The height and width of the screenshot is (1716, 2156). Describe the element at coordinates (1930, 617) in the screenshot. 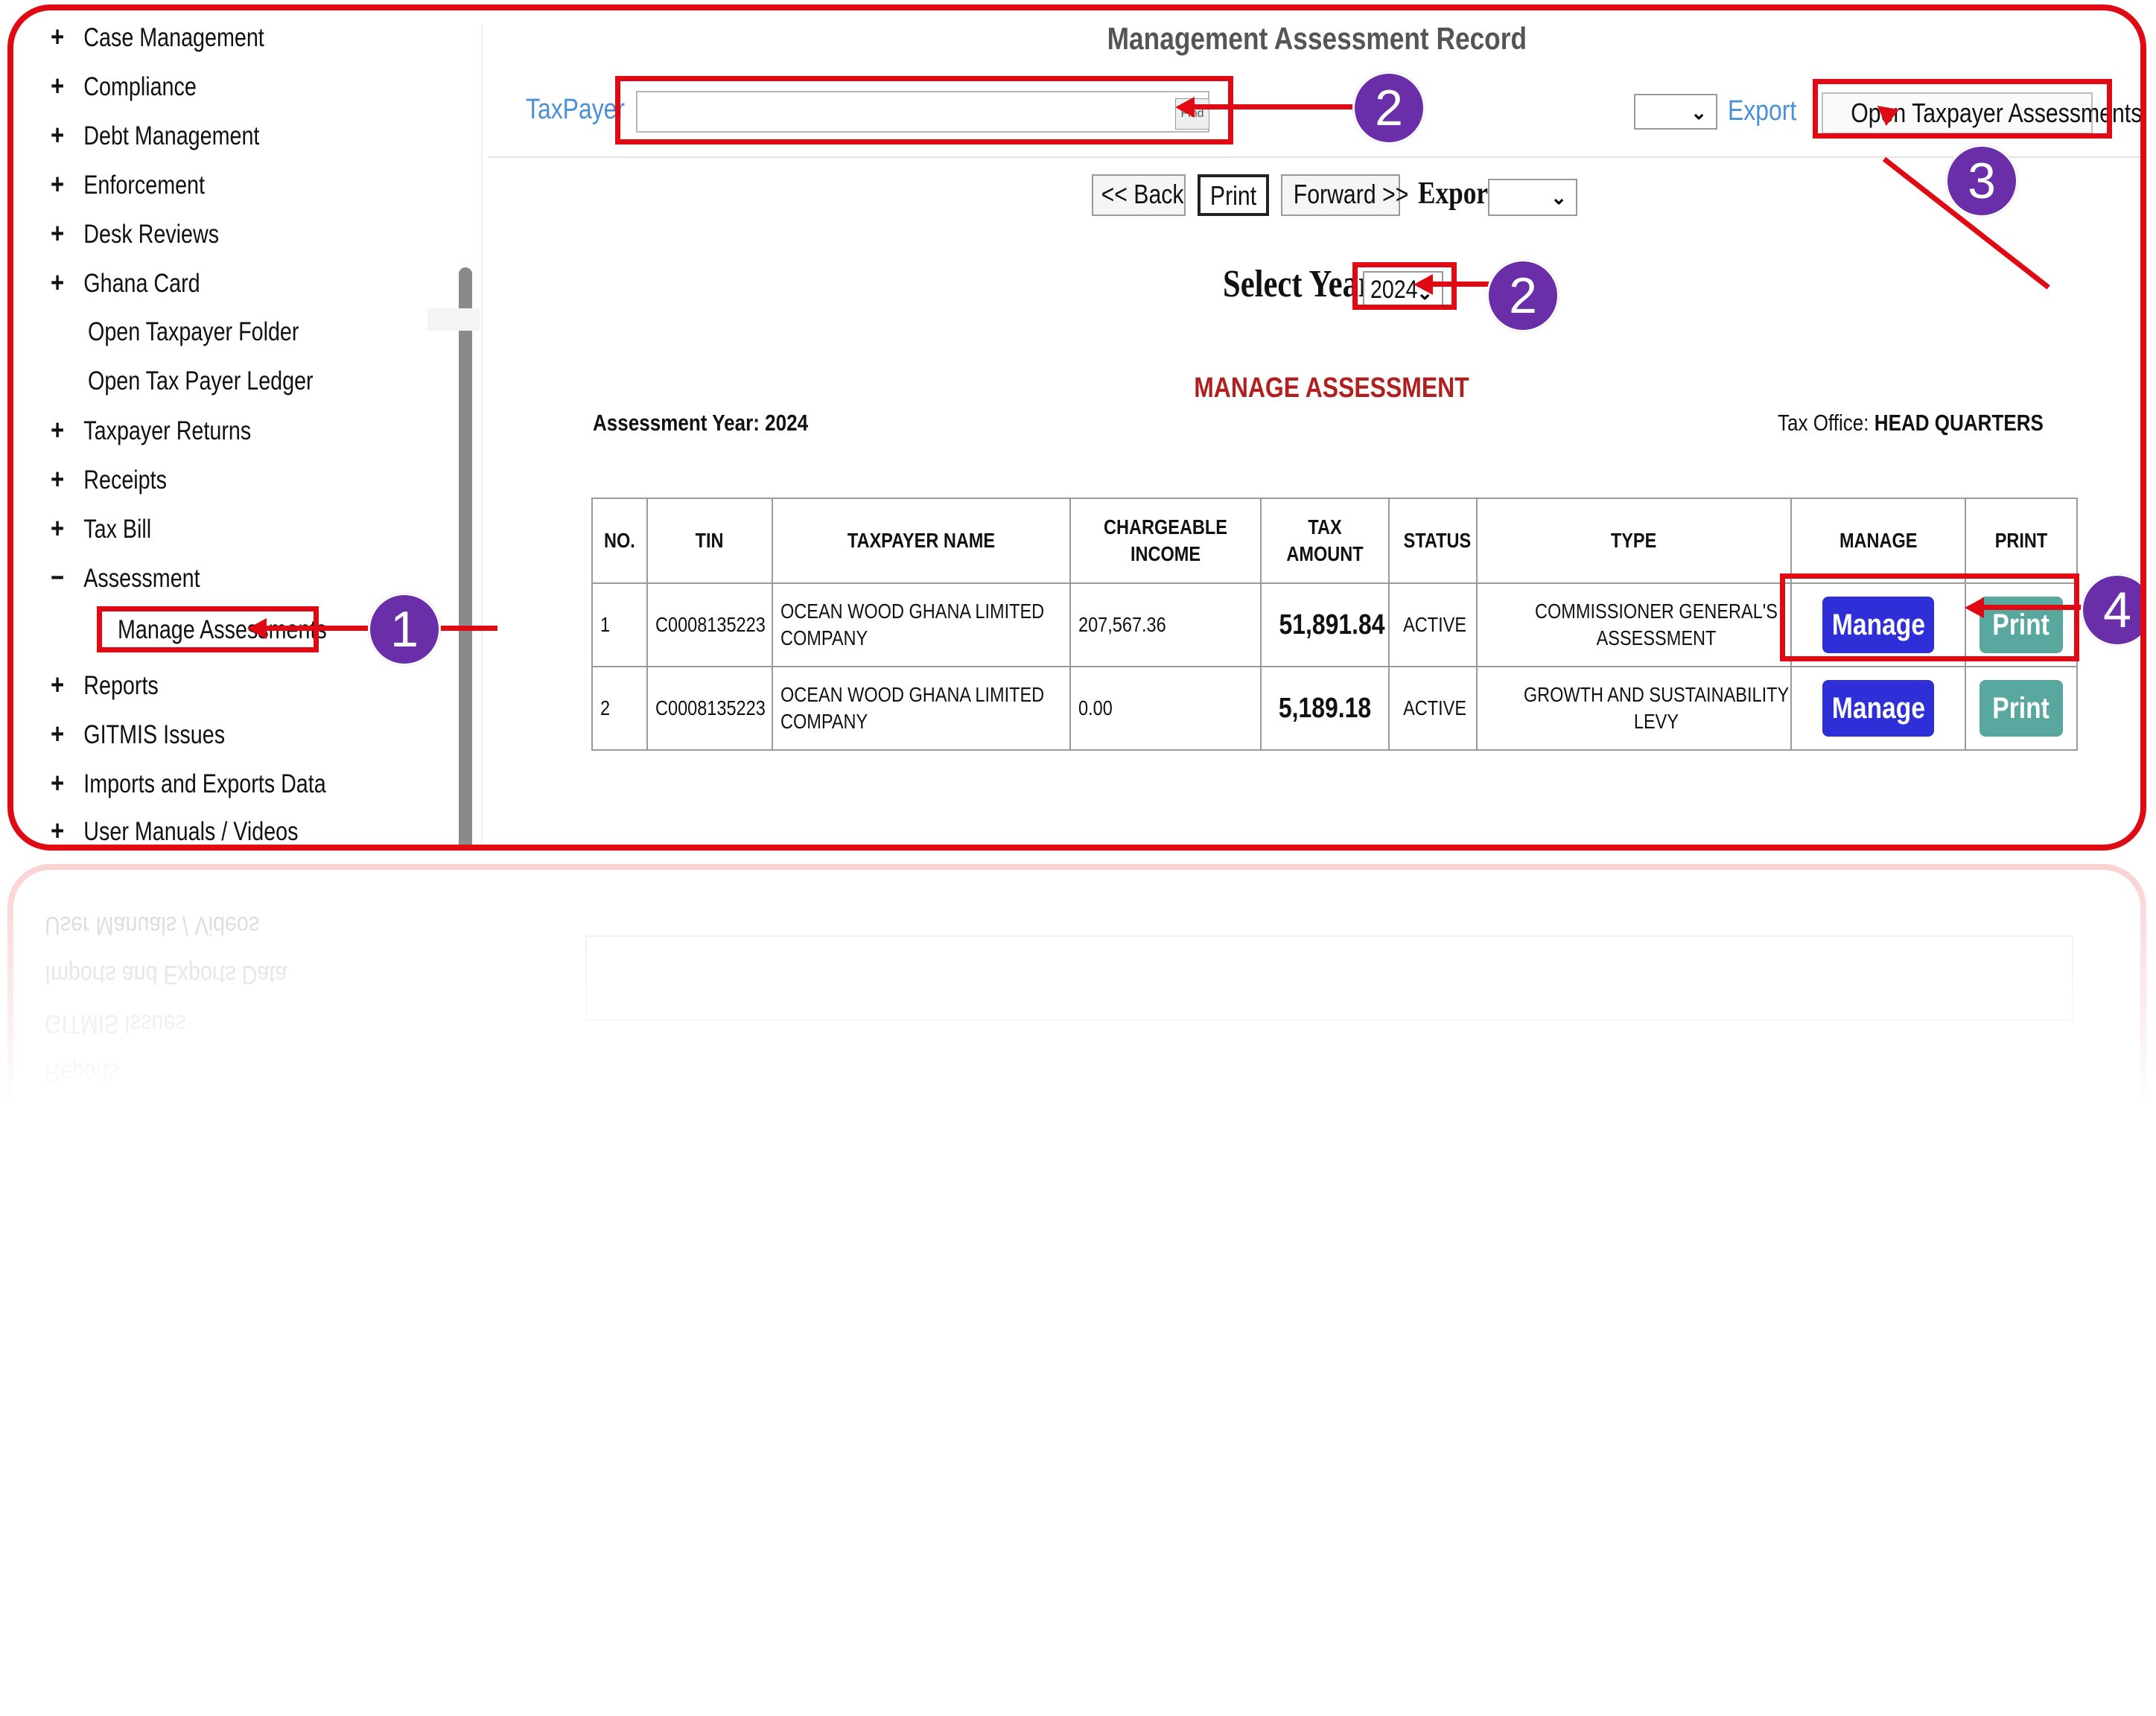

I see `highlight-manage-print-buttons` at that location.